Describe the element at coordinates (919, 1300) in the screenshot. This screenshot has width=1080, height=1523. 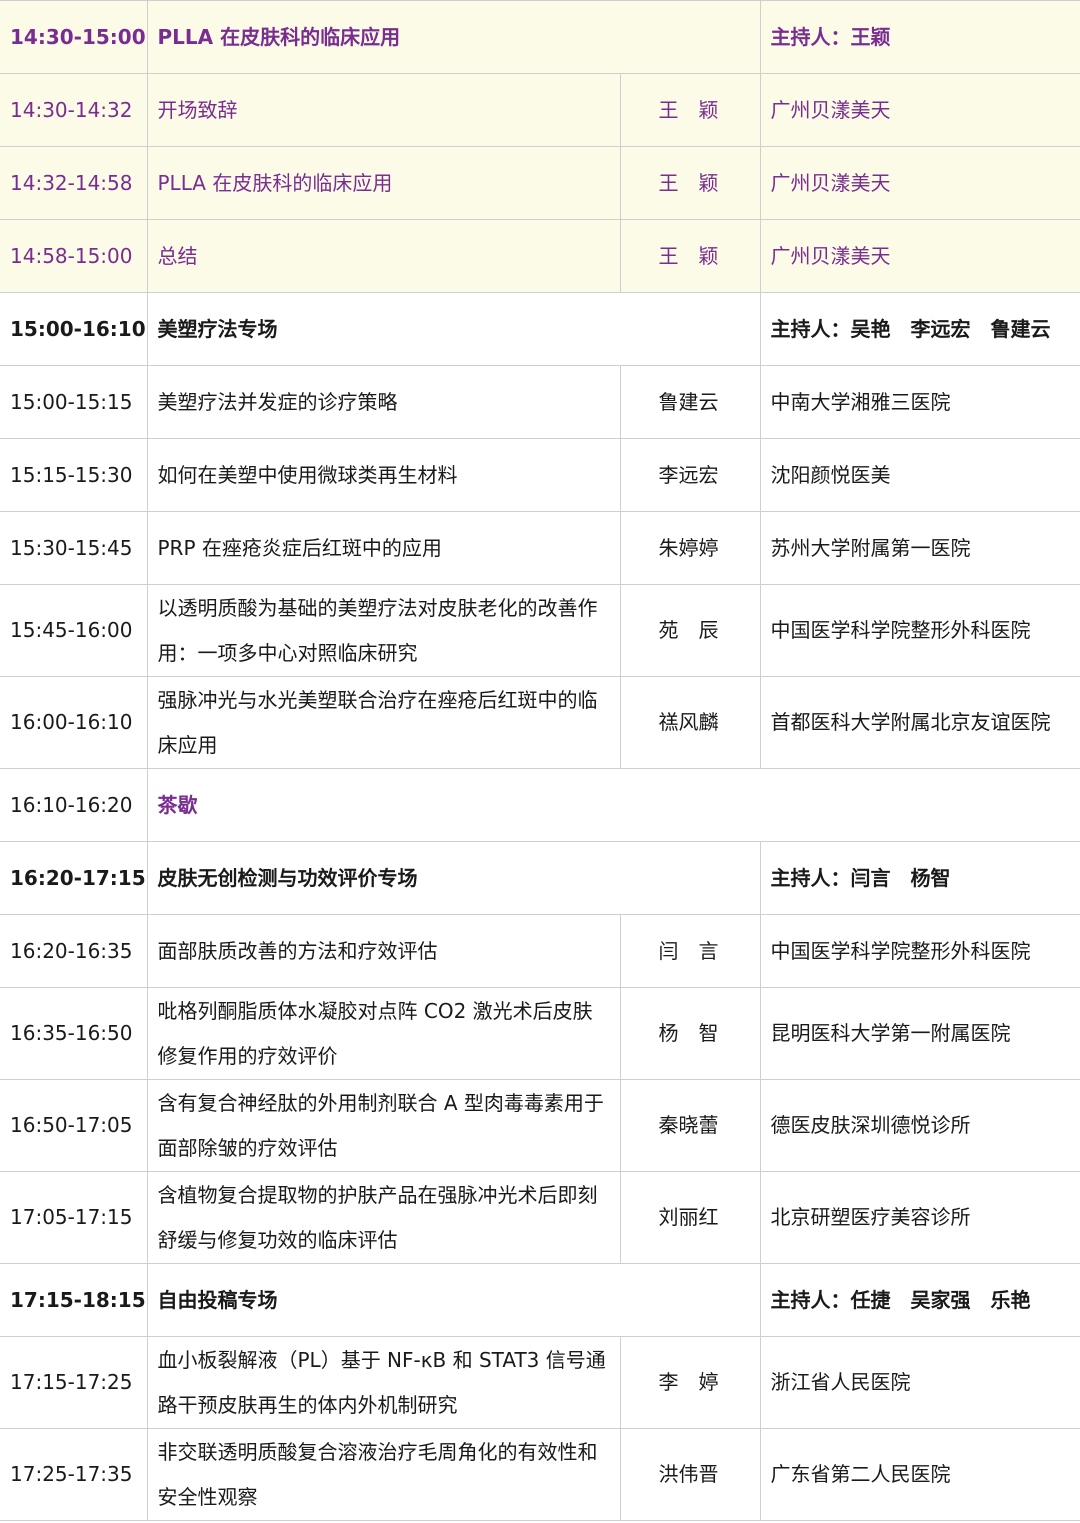
I see `session-host: 主持人：任捷 吴家强 乐艳` at that location.